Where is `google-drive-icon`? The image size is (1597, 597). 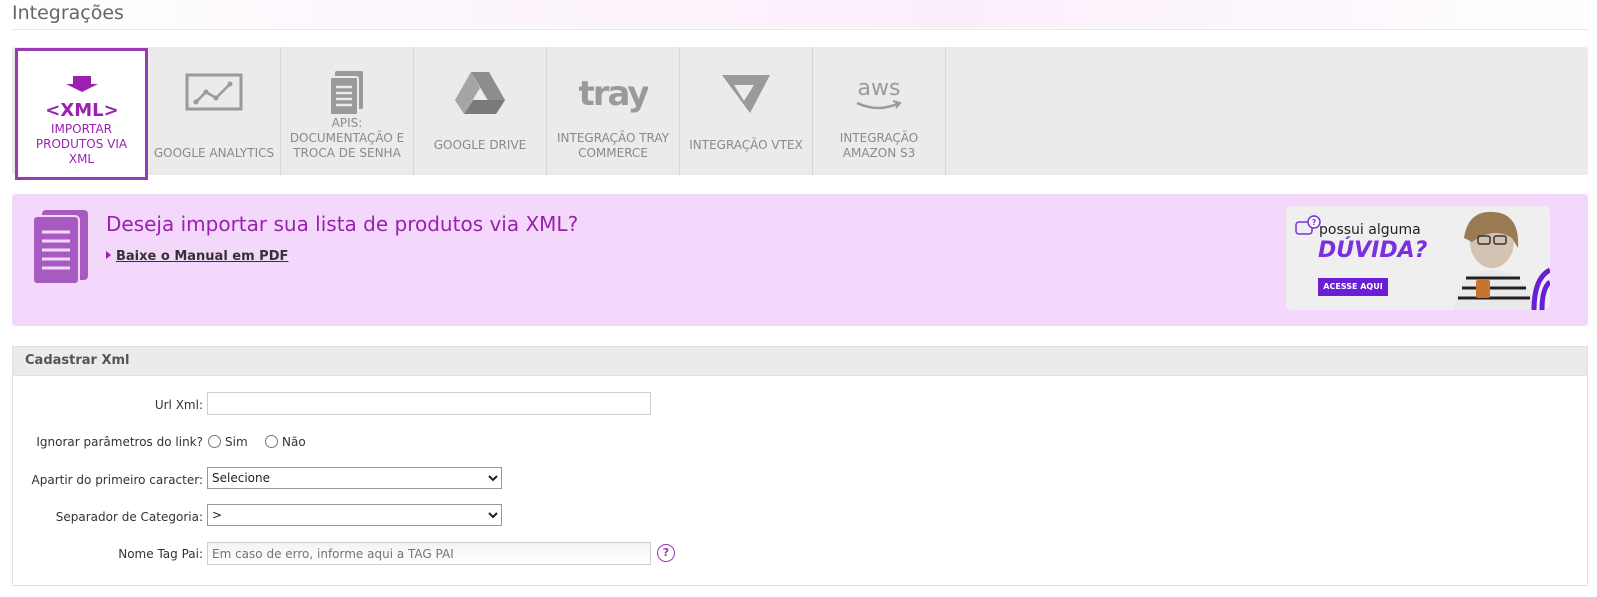
google-drive-icon is located at coordinates (480, 92).